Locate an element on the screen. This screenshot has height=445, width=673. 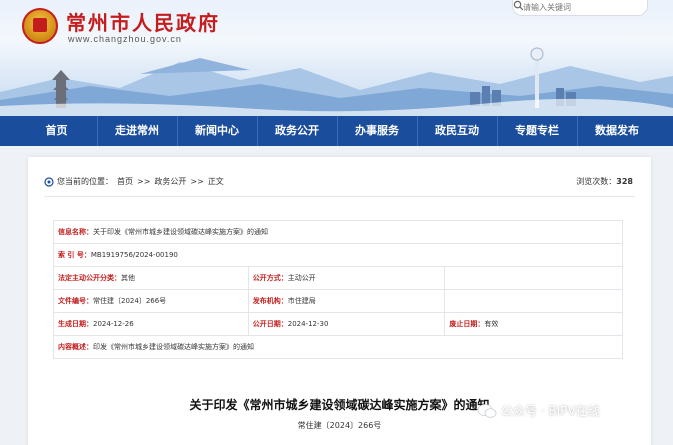
issuer-cell: 发布机构：市住建局 is located at coordinates (346, 301).